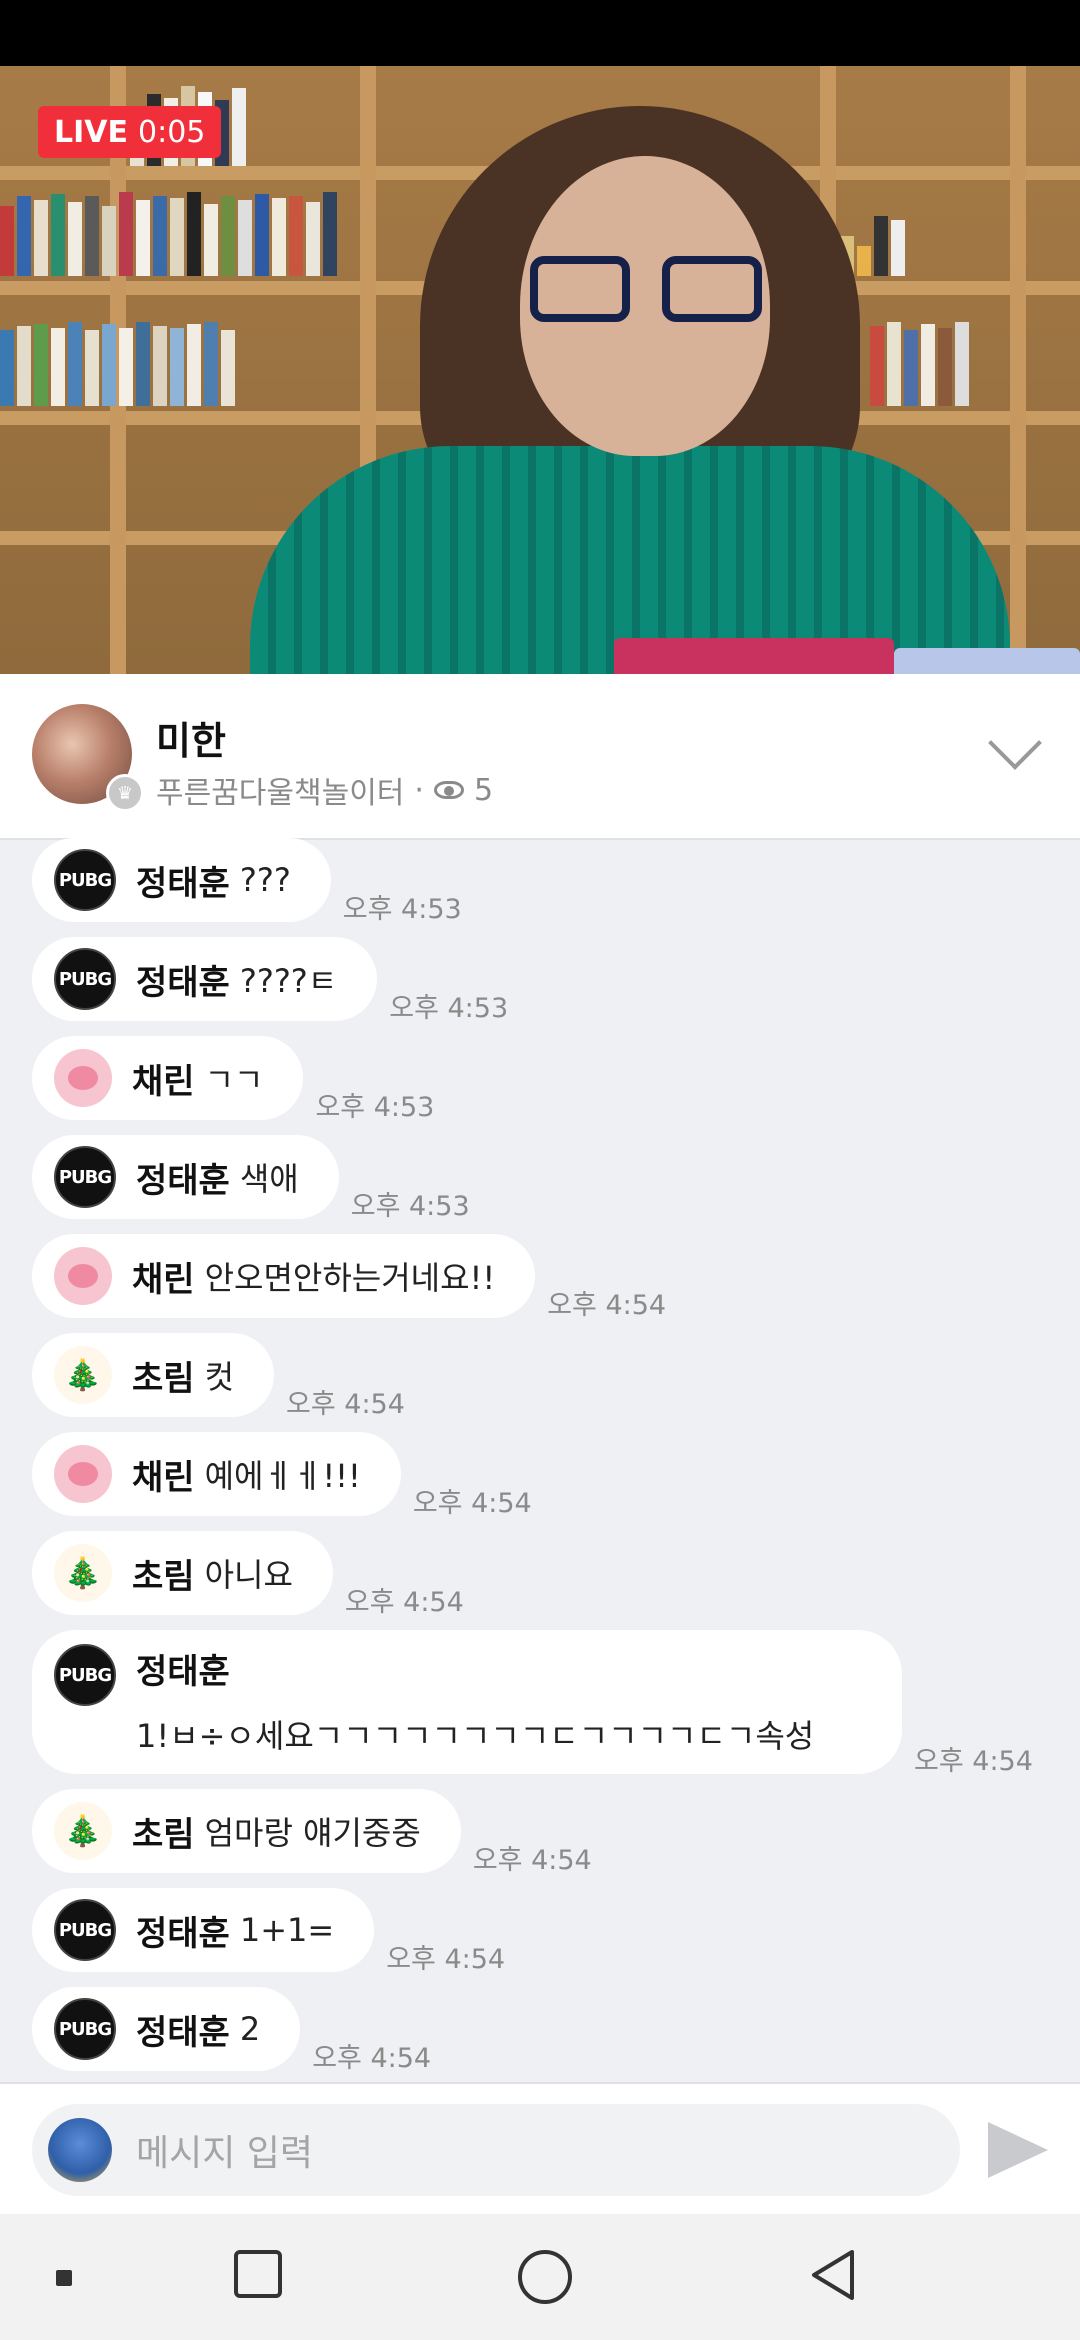 Image resolution: width=1080 pixels, height=2340 pixels. Describe the element at coordinates (258, 2274) in the screenshot. I see `recents-button` at that location.